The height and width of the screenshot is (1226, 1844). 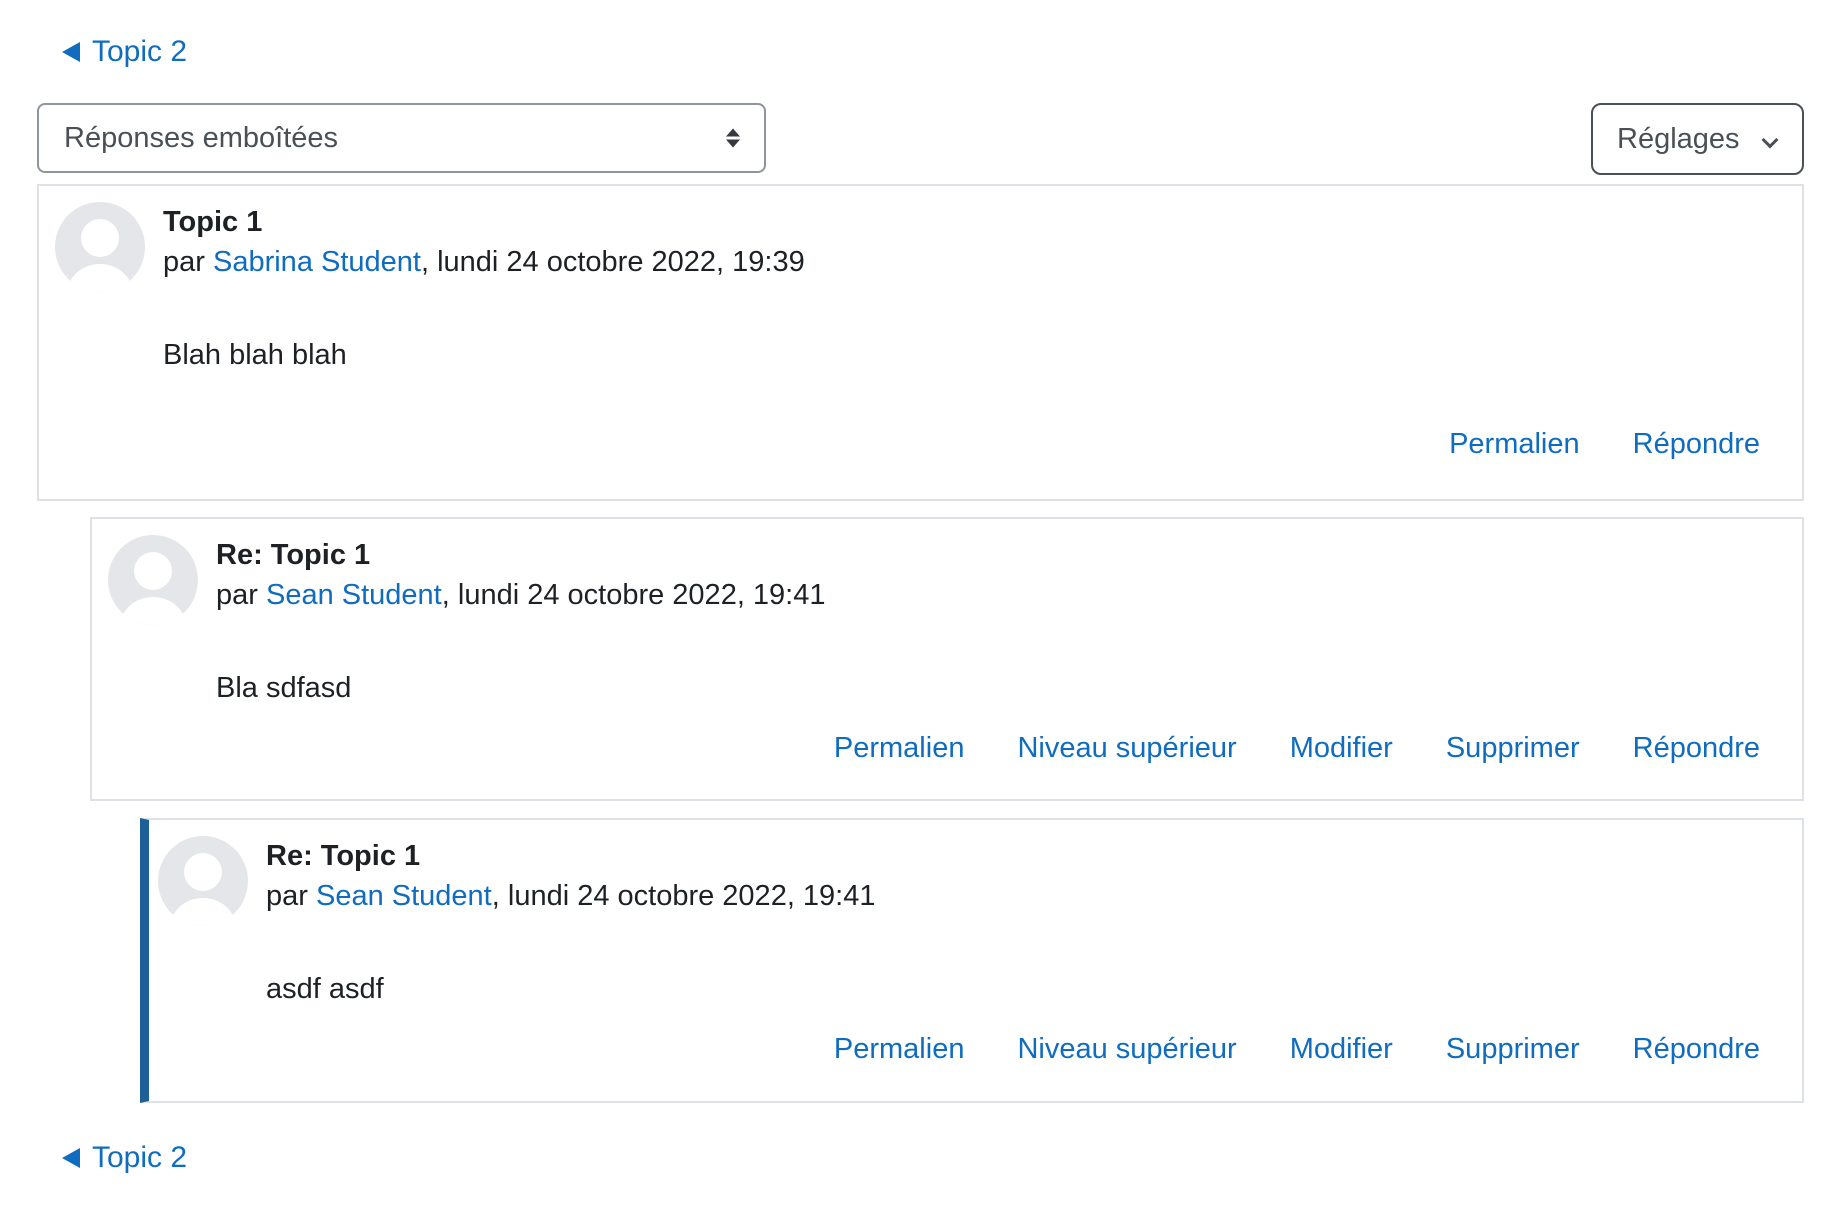 I want to click on post-date: lundi 24 octobre 2022, 19:39, so click(x=621, y=262).